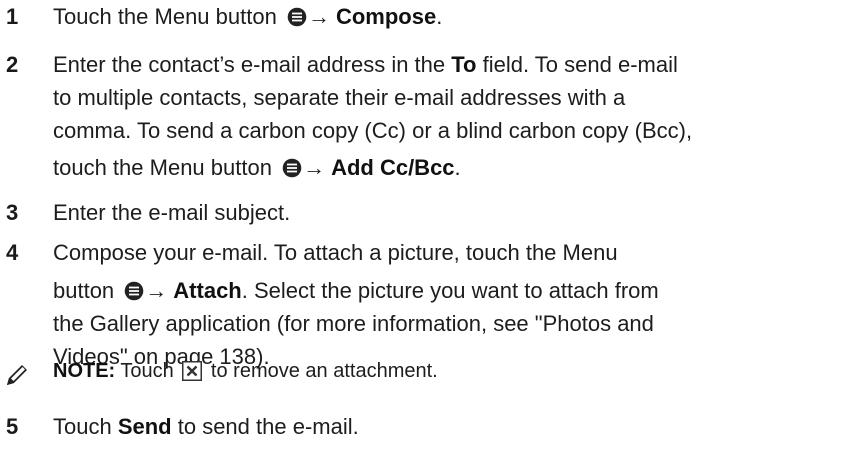  I want to click on menu-command: Add Cc/Bcc, so click(393, 167).